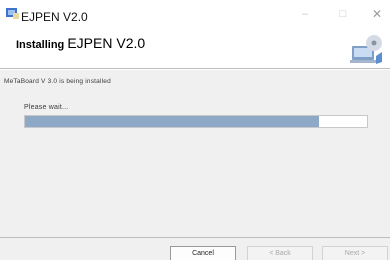 The height and width of the screenshot is (260, 390). What do you see at coordinates (195, 14) in the screenshot?
I see `title-bar: EJPEN V2.0 – □ ✕` at bounding box center [195, 14].